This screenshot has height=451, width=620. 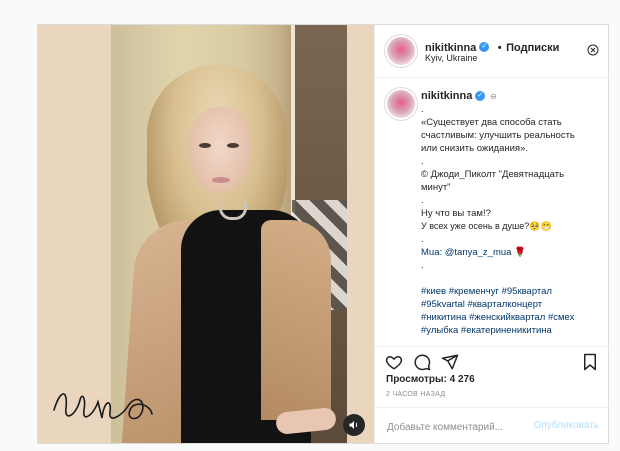 What do you see at coordinates (511, 330) in the screenshot?
I see `hashtag-line: #улыбка #екатериненикитина` at bounding box center [511, 330].